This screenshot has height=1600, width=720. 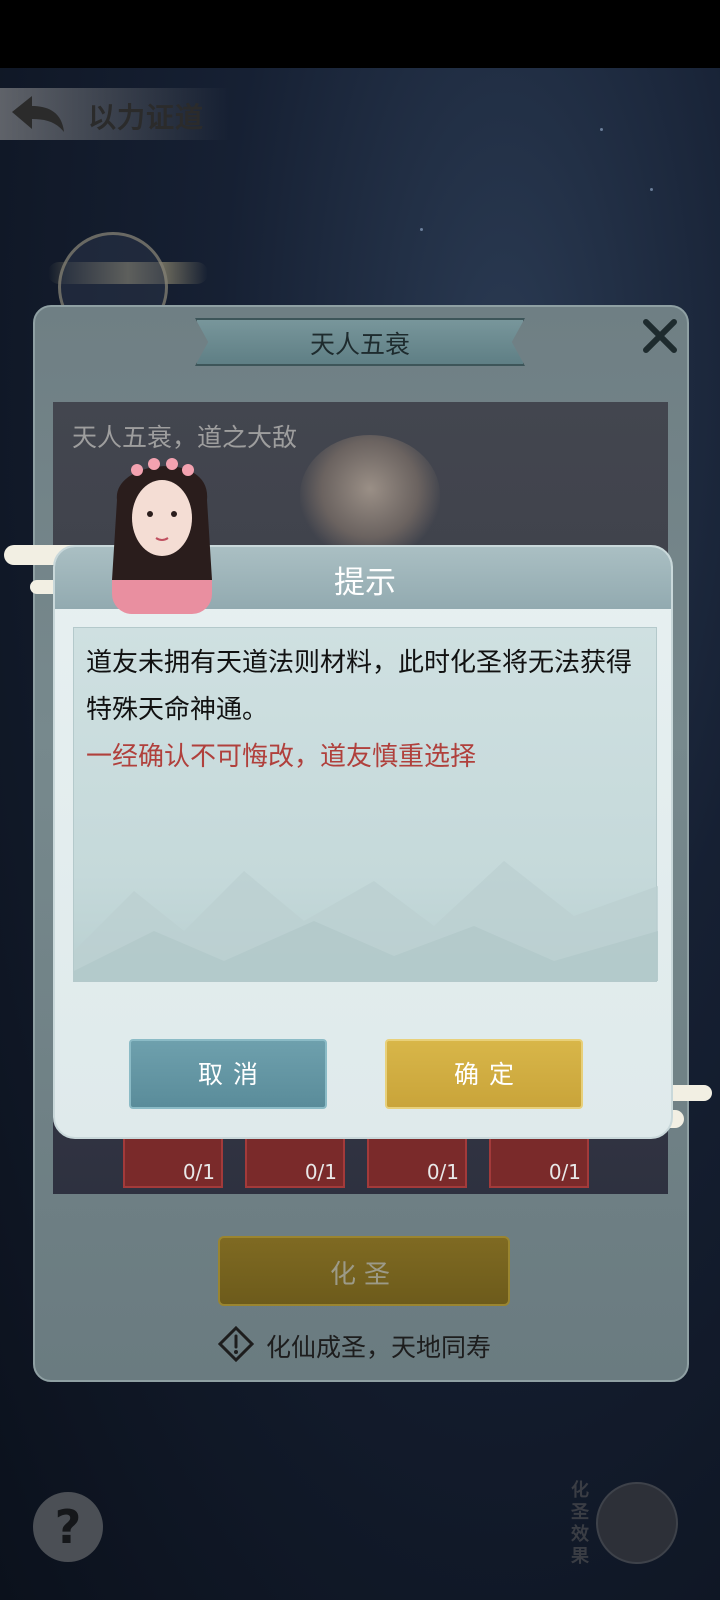 What do you see at coordinates (484, 1074) in the screenshot?
I see `confirm-button: 确定` at bounding box center [484, 1074].